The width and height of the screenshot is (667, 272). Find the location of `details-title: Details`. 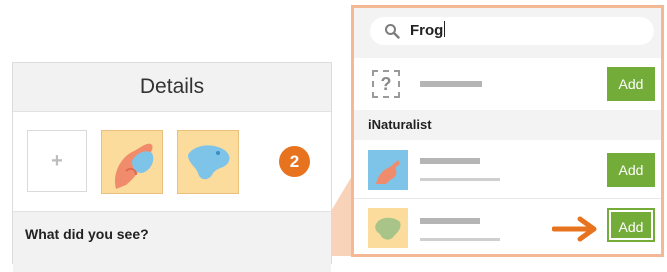

details-title: Details is located at coordinates (172, 86).